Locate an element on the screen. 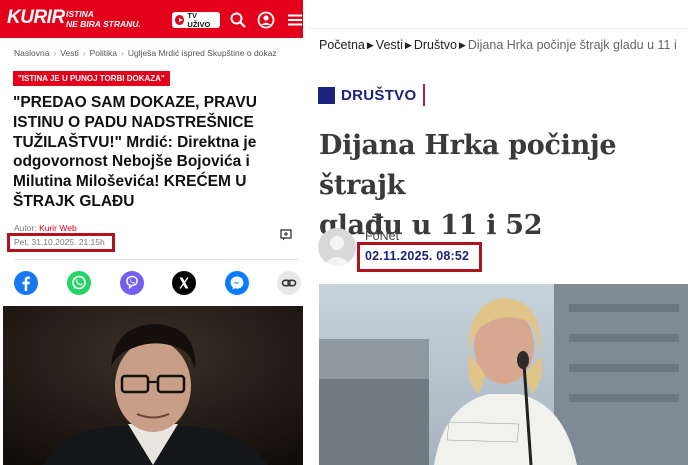  comment-icon is located at coordinates (286, 235).